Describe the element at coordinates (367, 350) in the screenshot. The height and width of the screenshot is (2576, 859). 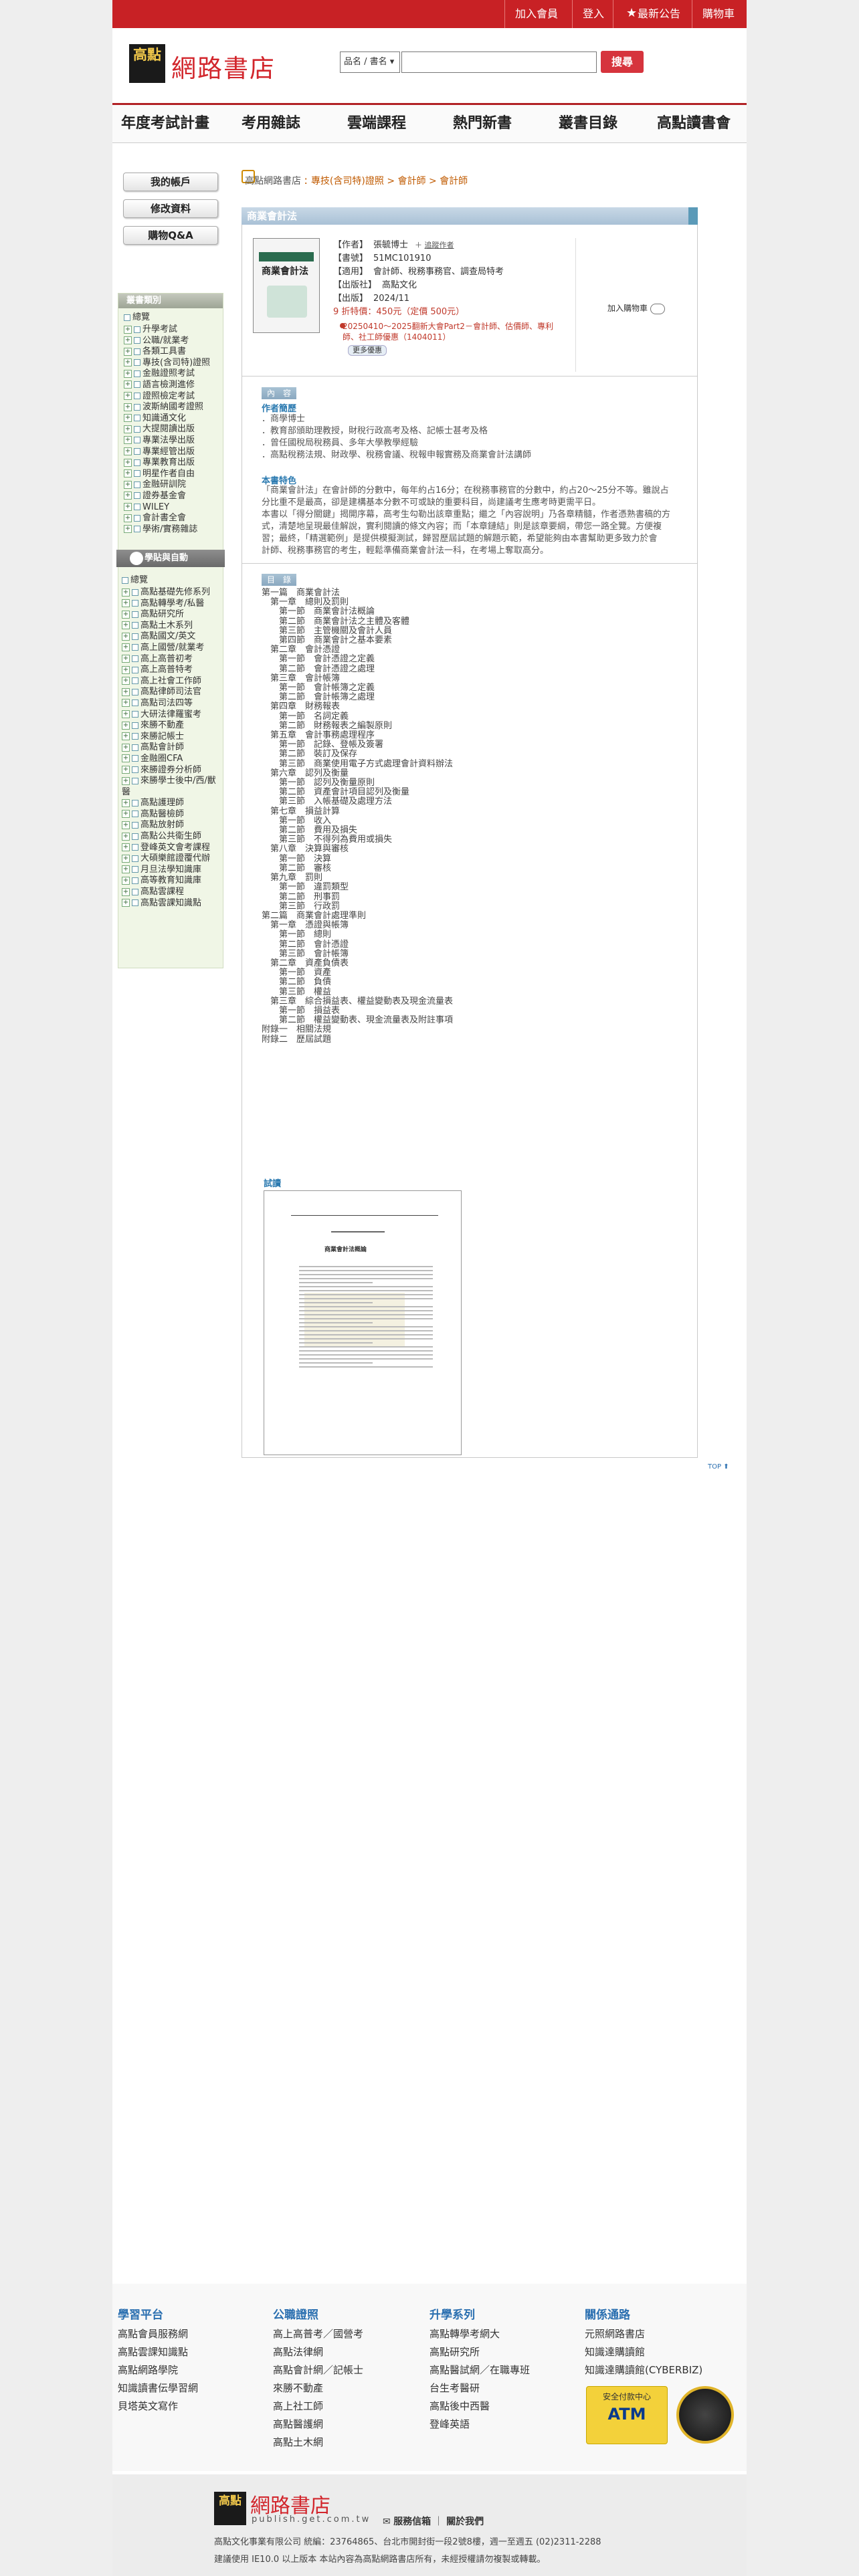
I see `more-promo-button: 更多優惠` at that location.